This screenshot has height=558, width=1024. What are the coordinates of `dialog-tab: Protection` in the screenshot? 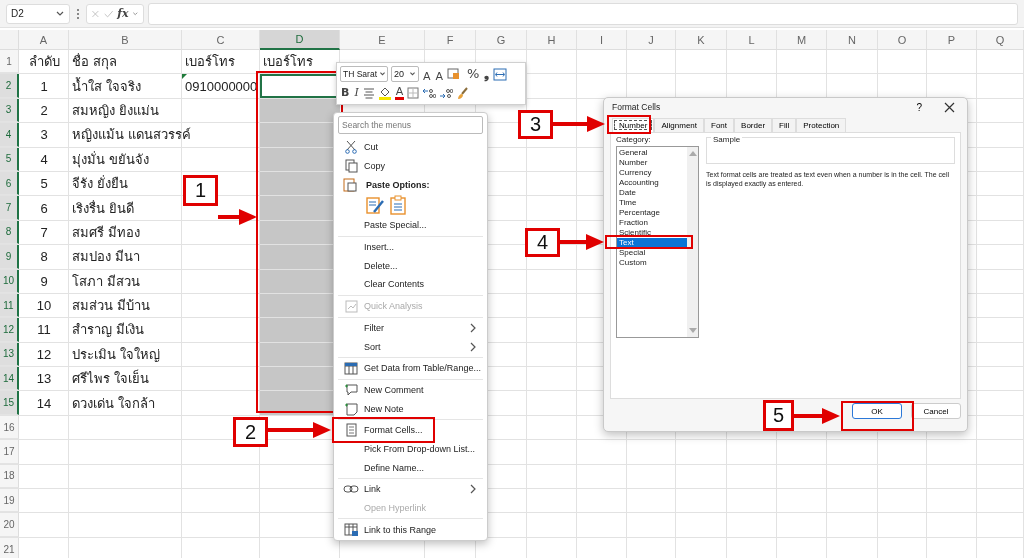 It's located at (821, 125).